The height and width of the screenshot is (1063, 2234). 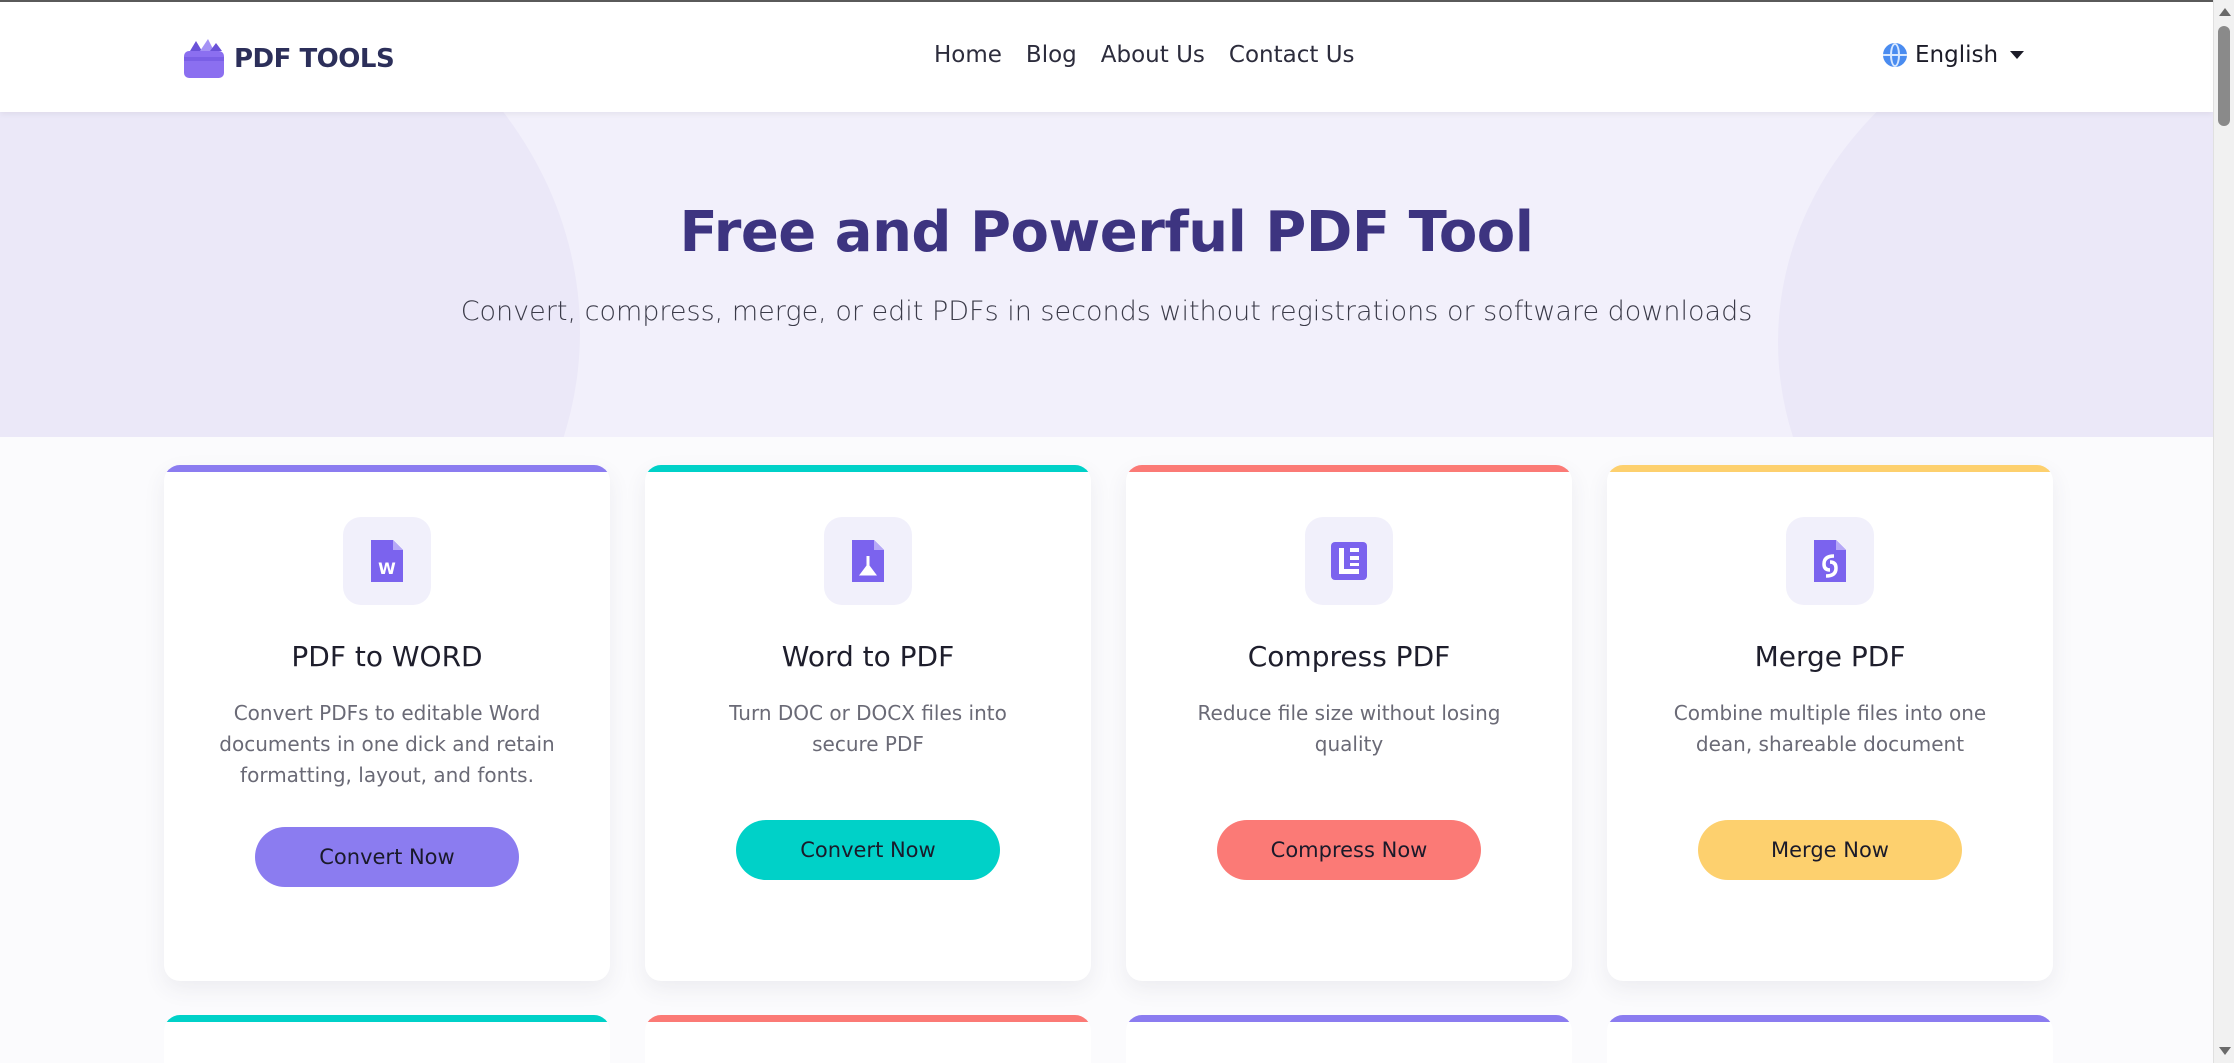 I want to click on card-icon-container: W, so click(x=387, y=561).